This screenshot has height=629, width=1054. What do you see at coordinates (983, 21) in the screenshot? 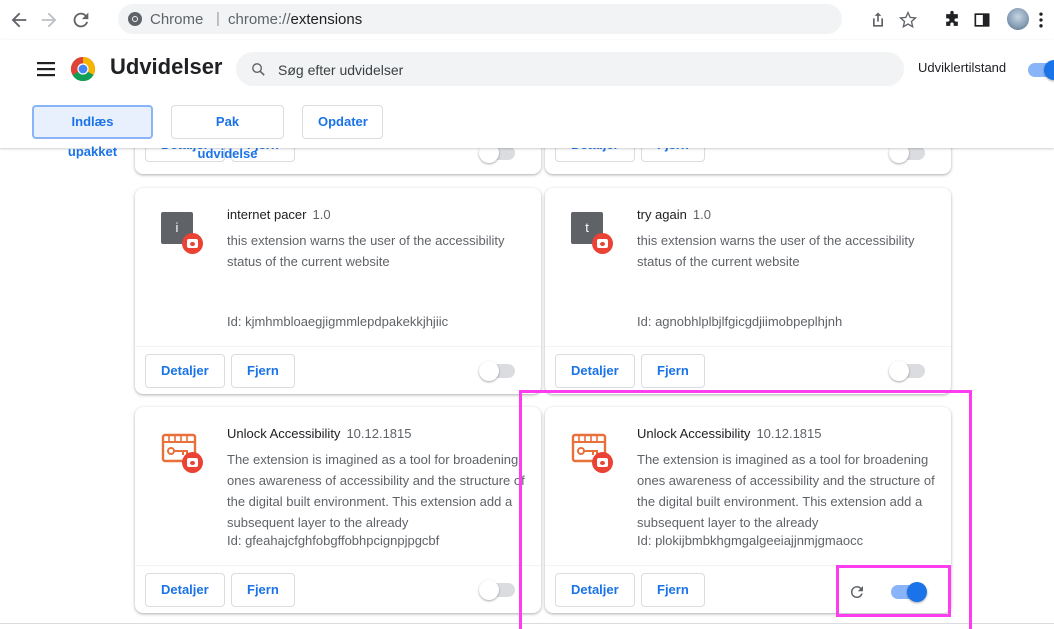
I see `side-panel-icon` at bounding box center [983, 21].